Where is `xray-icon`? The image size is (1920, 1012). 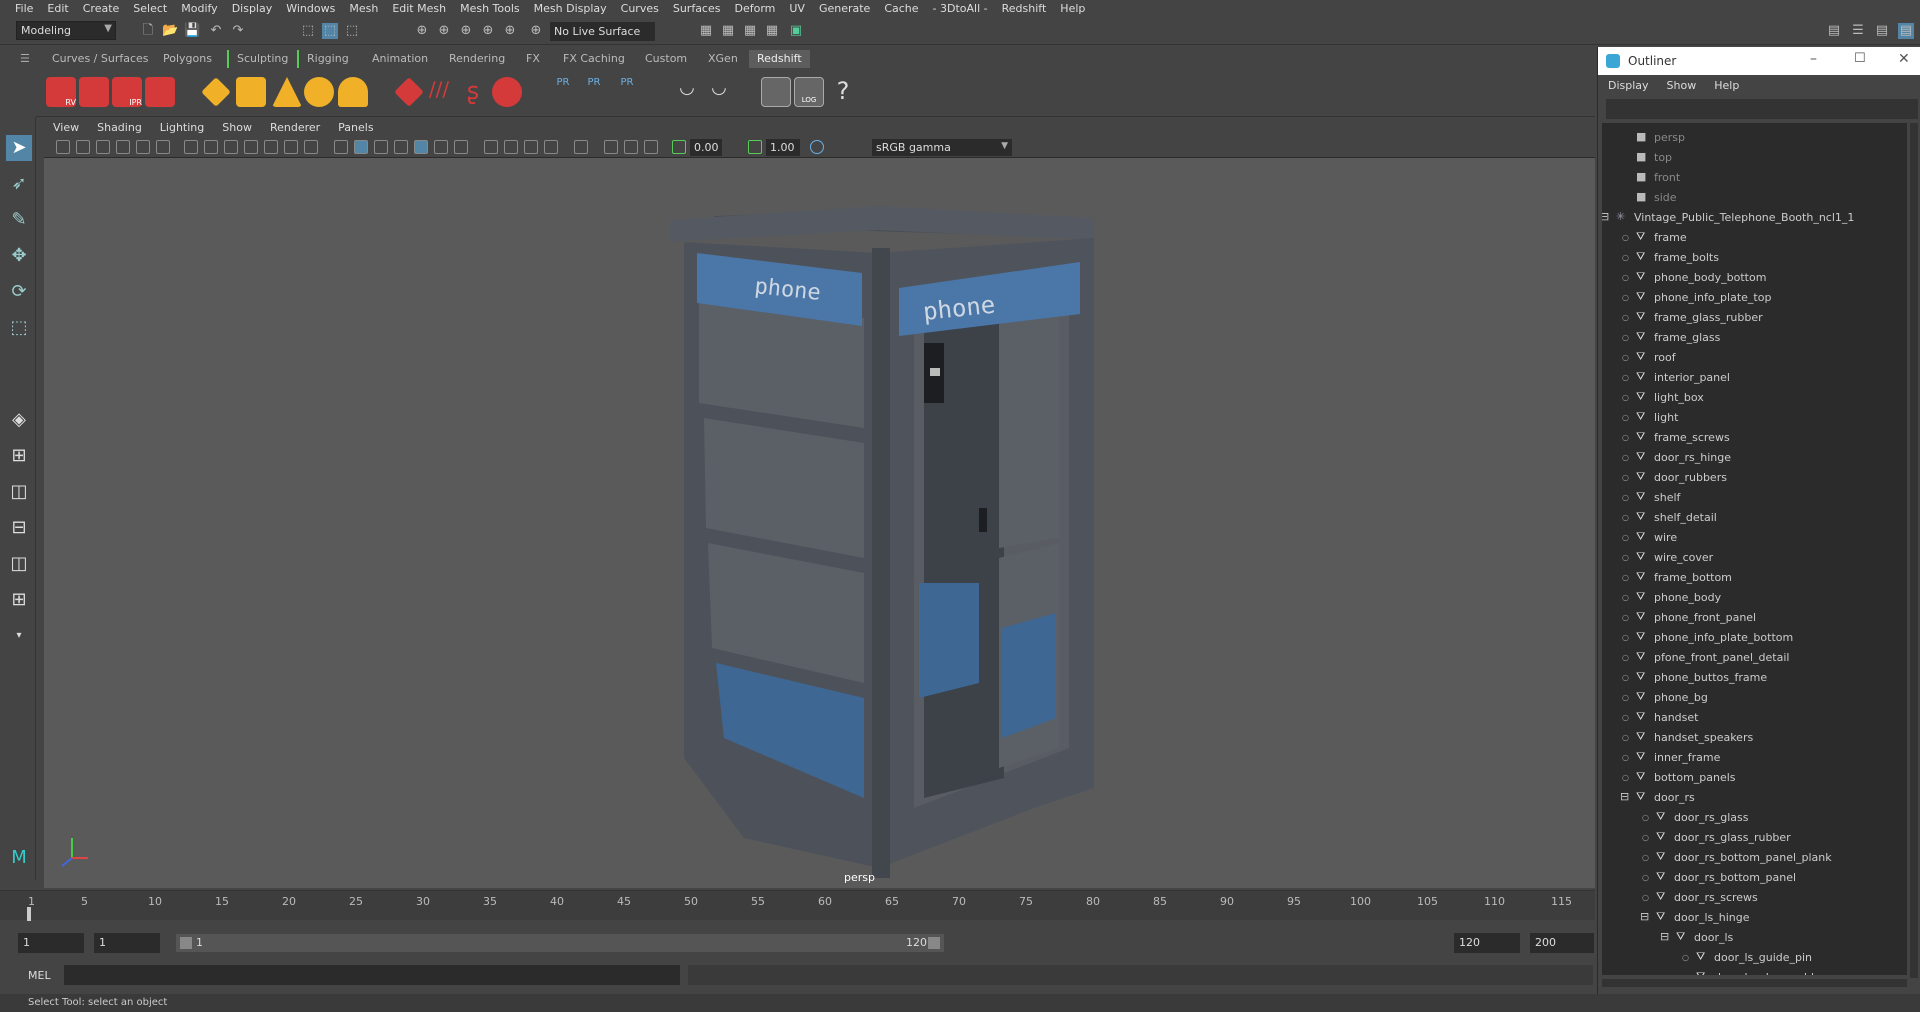 xray-icon is located at coordinates (611, 147).